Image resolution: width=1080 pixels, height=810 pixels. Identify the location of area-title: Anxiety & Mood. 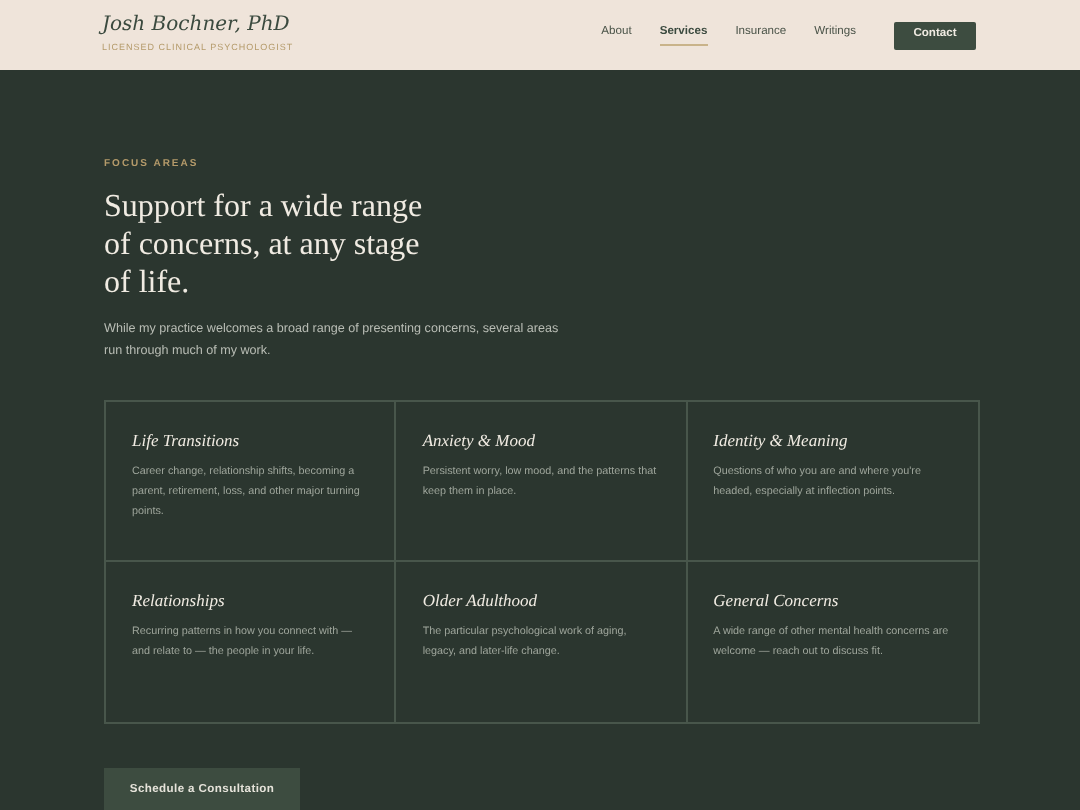
(480, 440).